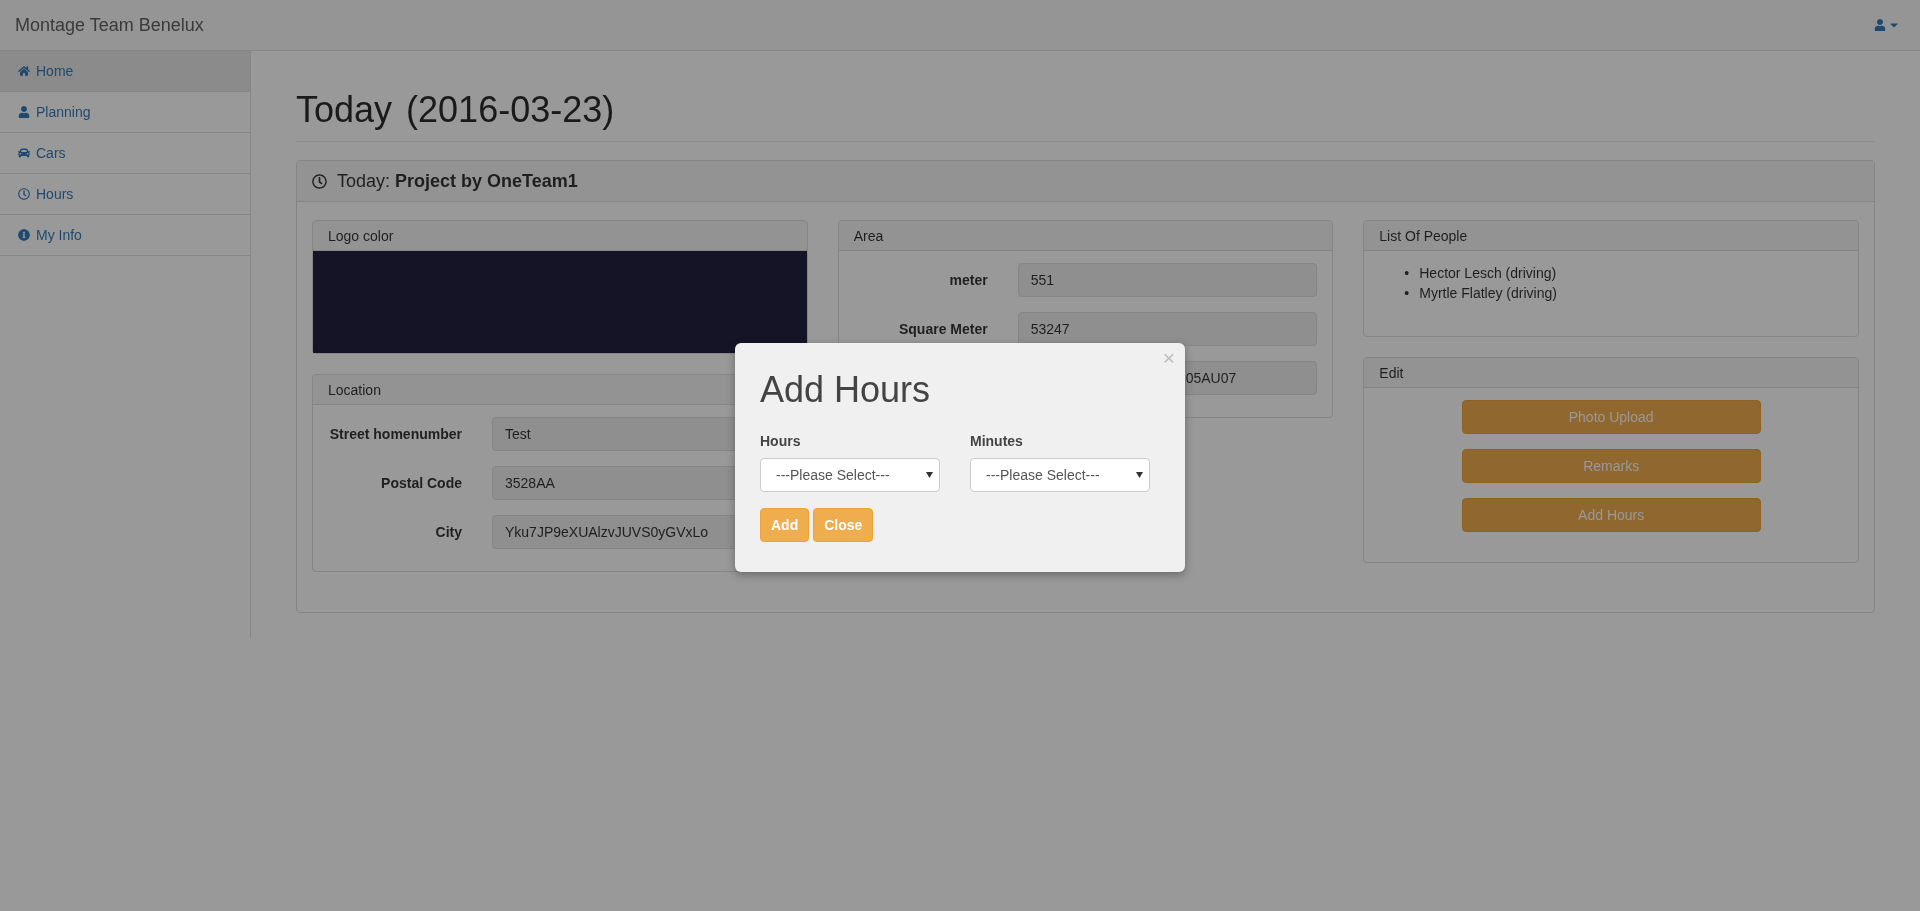 The width and height of the screenshot is (1920, 911). Describe the element at coordinates (997, 441) in the screenshot. I see `field-label: Minutes` at that location.